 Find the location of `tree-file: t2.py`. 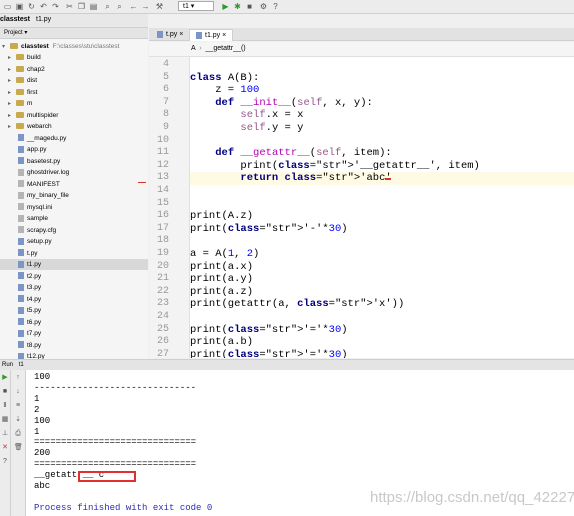

tree-file: t2.py is located at coordinates (74, 276).